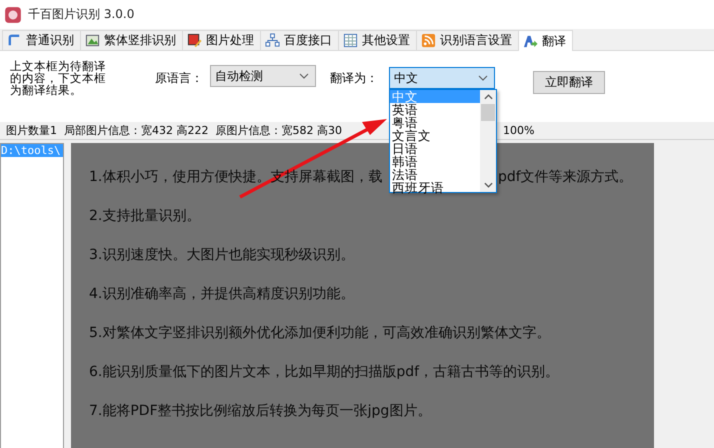  Describe the element at coordinates (260, 411) in the screenshot. I see `preview-text: 7.能将PDF整书按比例缩放后转换为每页一张jpg图片。` at that location.